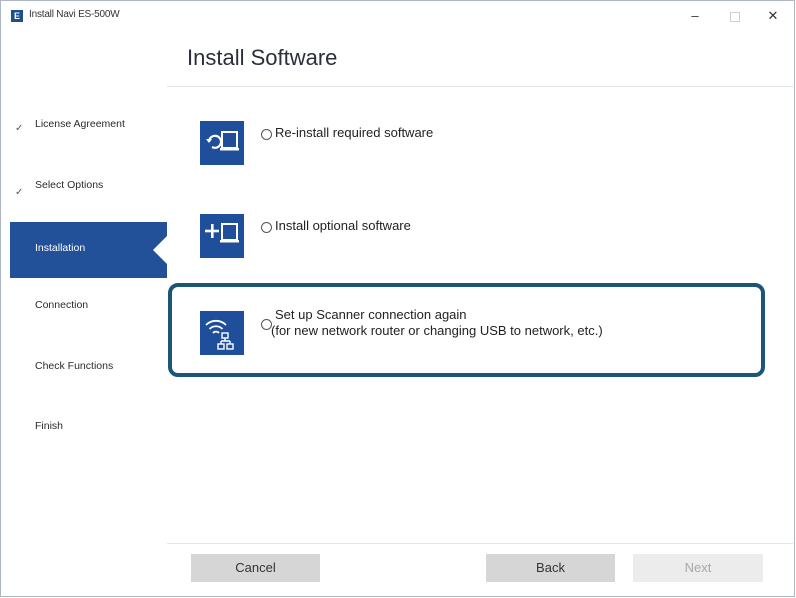  I want to click on option-label: Set up Scanner connection again, so click(371, 314).